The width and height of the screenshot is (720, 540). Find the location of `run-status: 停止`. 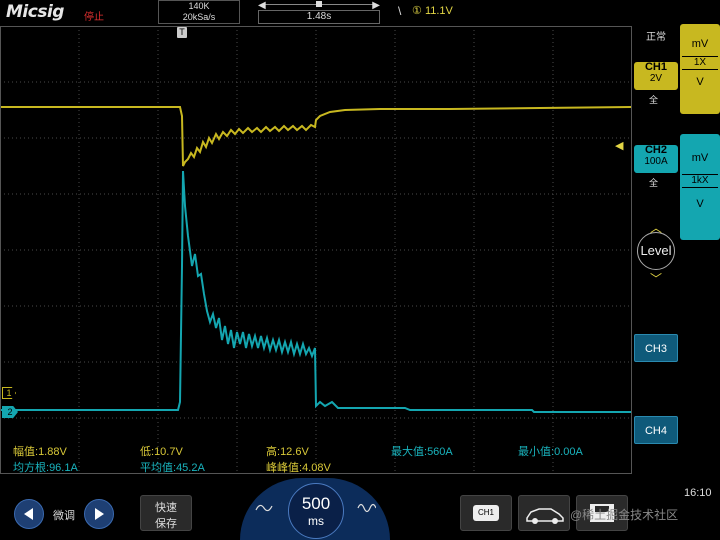

run-status: 停止 is located at coordinates (94, 15).